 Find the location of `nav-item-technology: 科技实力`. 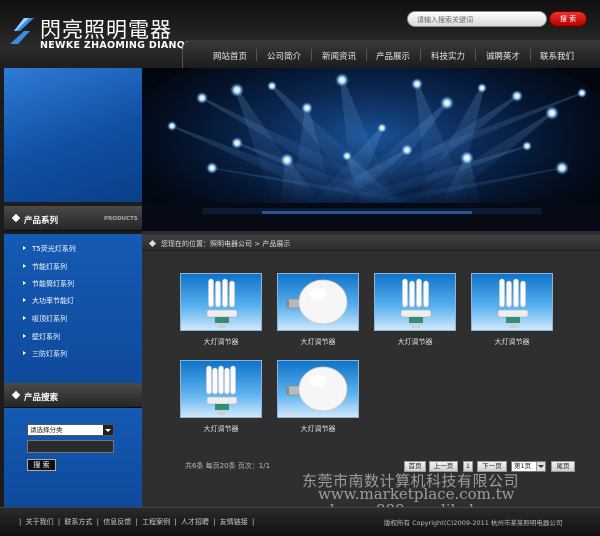

nav-item-technology: 科技实力 is located at coordinates (448, 56).